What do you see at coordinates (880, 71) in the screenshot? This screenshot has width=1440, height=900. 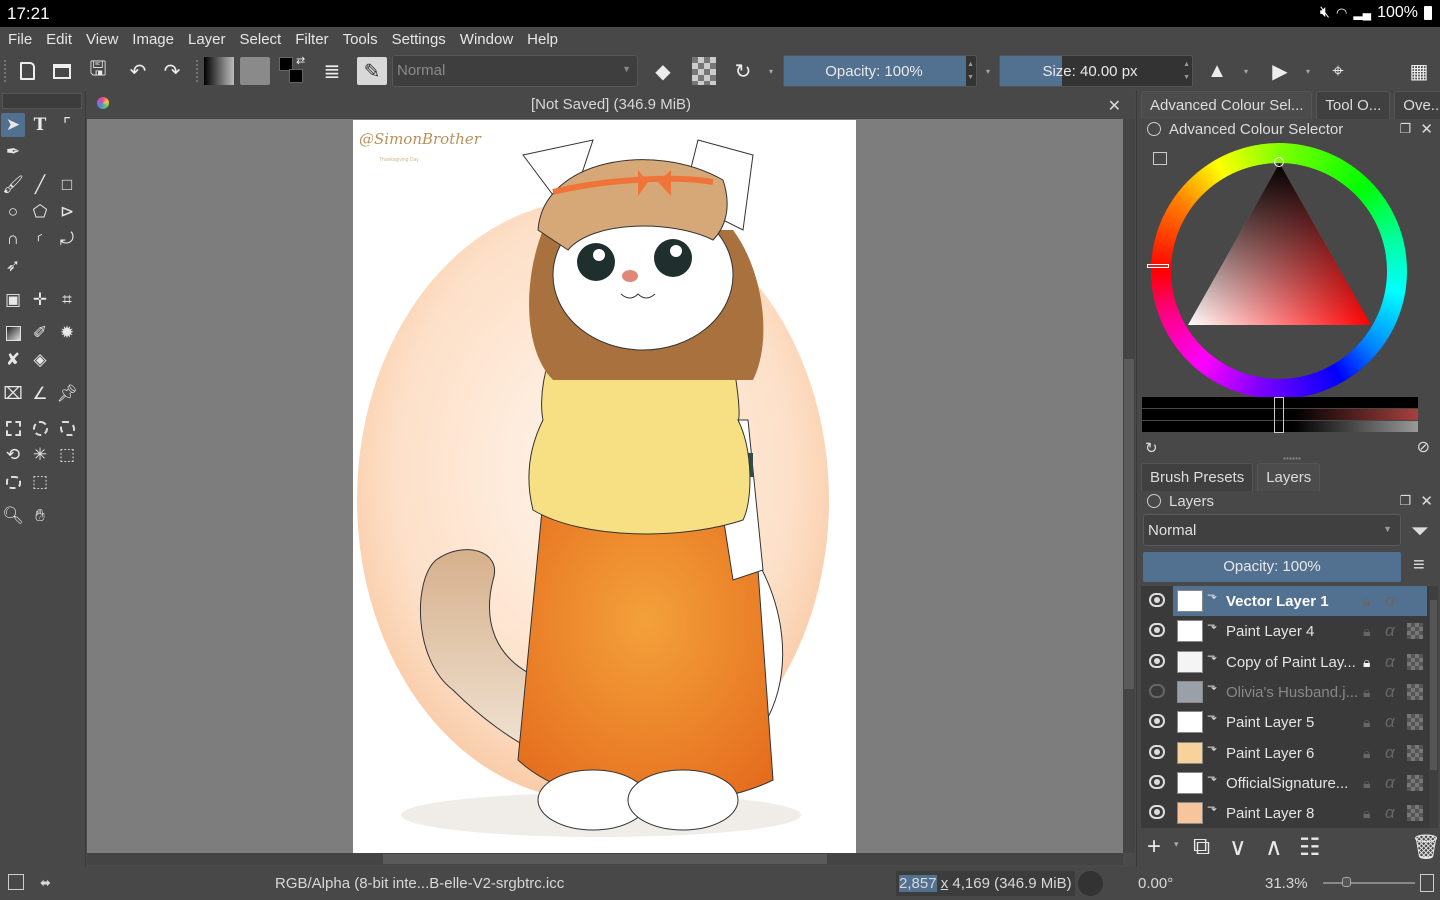 I see `opacity-slider: Opacity: 100% ▲ ▼` at bounding box center [880, 71].